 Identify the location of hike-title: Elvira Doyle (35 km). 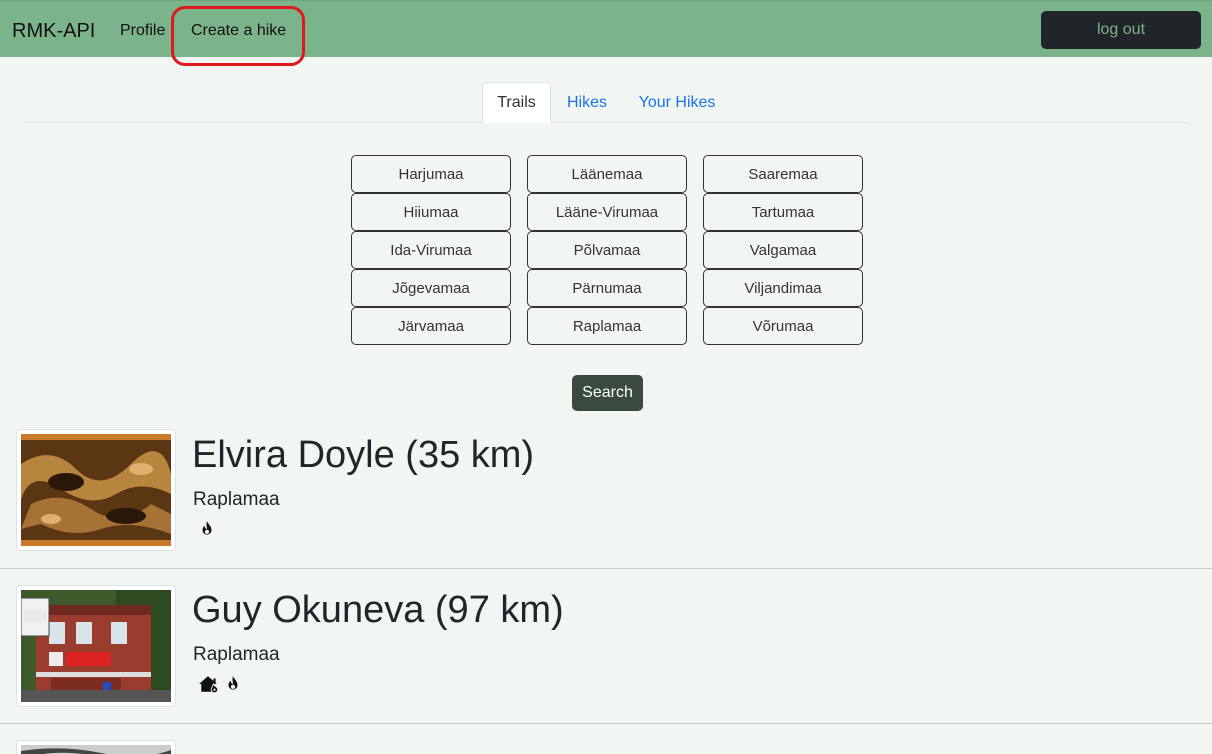
(363, 455).